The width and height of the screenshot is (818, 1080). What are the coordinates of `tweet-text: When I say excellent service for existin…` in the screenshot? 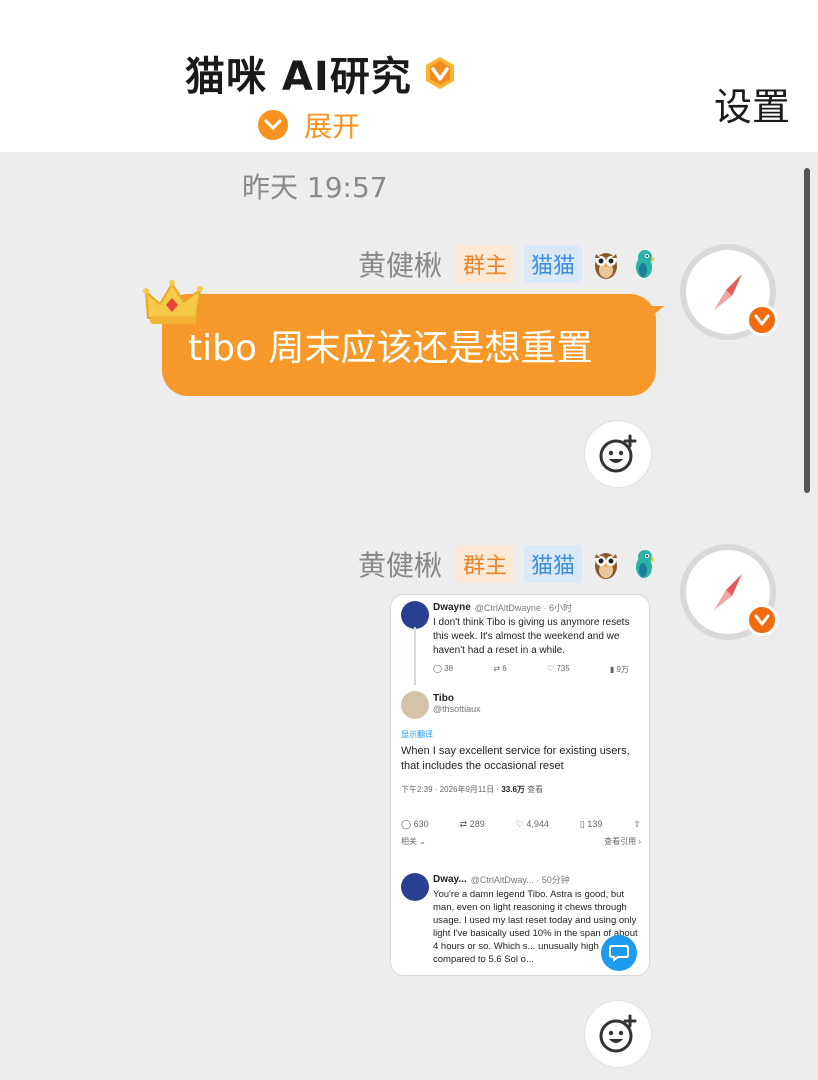 It's located at (515, 758).